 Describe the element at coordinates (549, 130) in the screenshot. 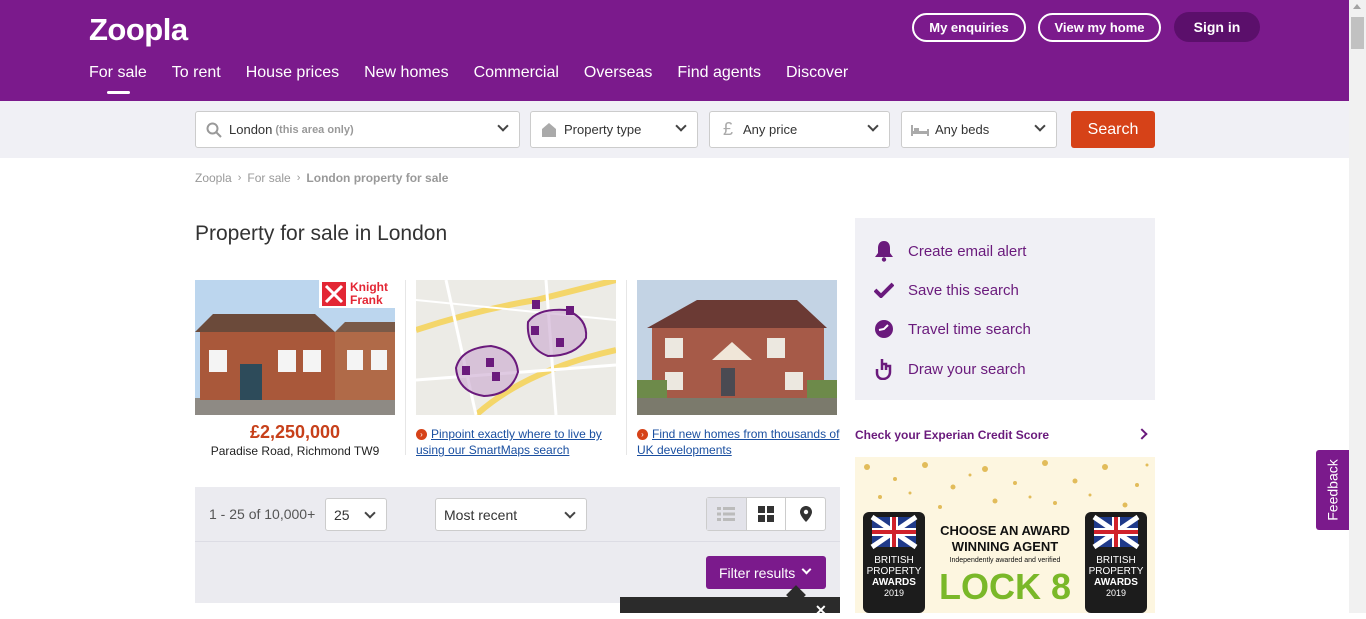

I see `house-icon` at that location.